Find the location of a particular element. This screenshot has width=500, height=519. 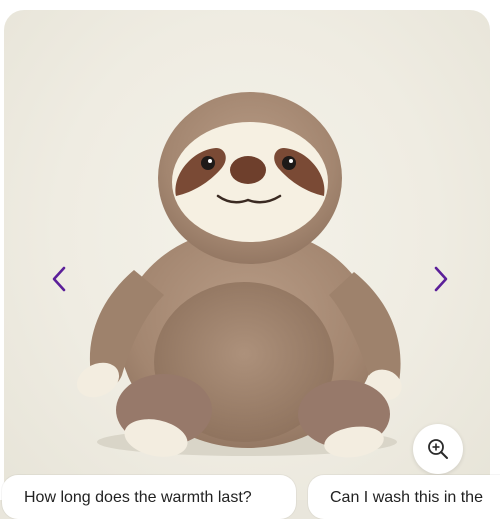

sloth-right-eye is located at coordinates (289, 163).